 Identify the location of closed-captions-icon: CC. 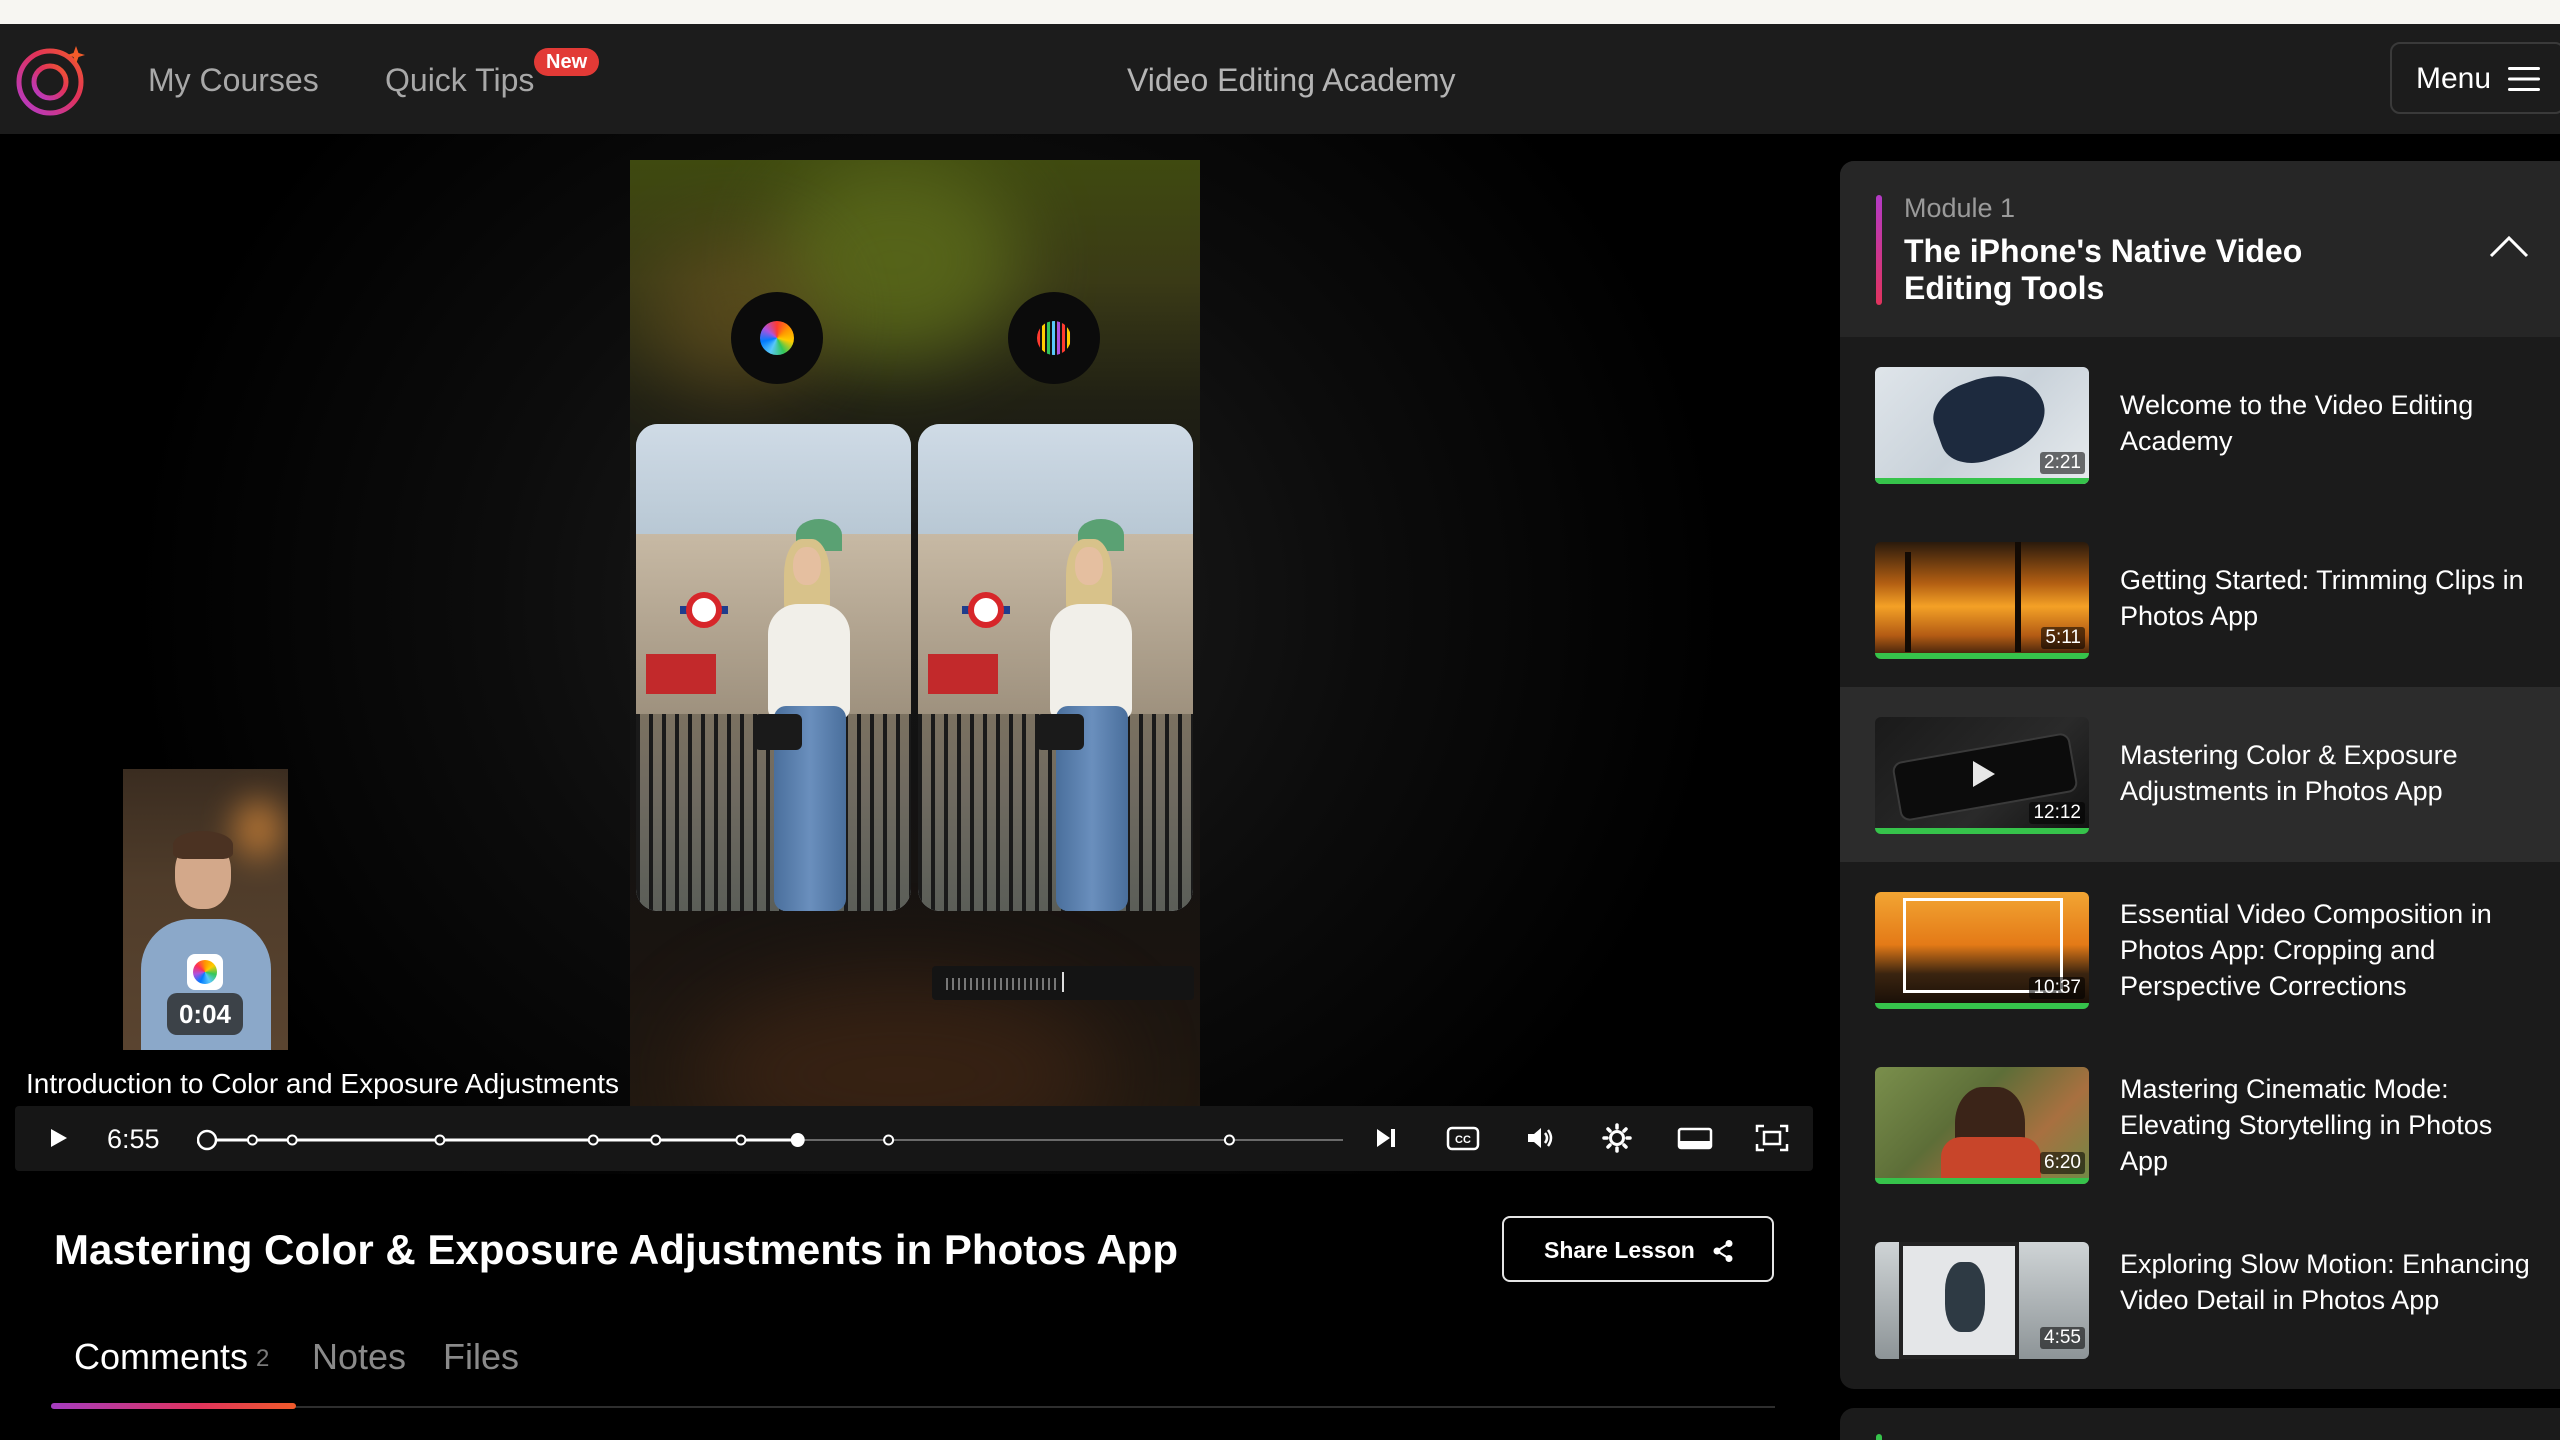
(1463, 1138).